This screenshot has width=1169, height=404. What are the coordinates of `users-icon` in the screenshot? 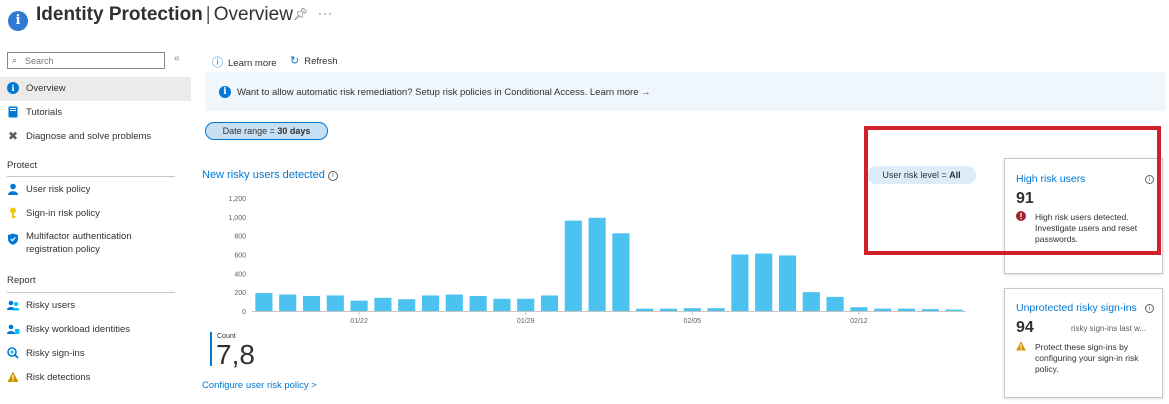 It's located at (13, 305).